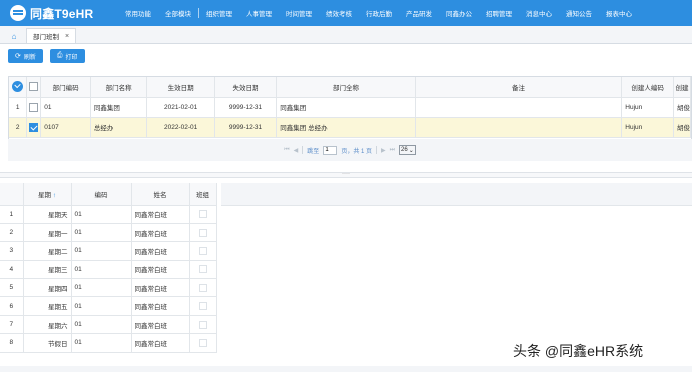  I want to click on refresh-button: ⟳ 刷新, so click(25, 56).